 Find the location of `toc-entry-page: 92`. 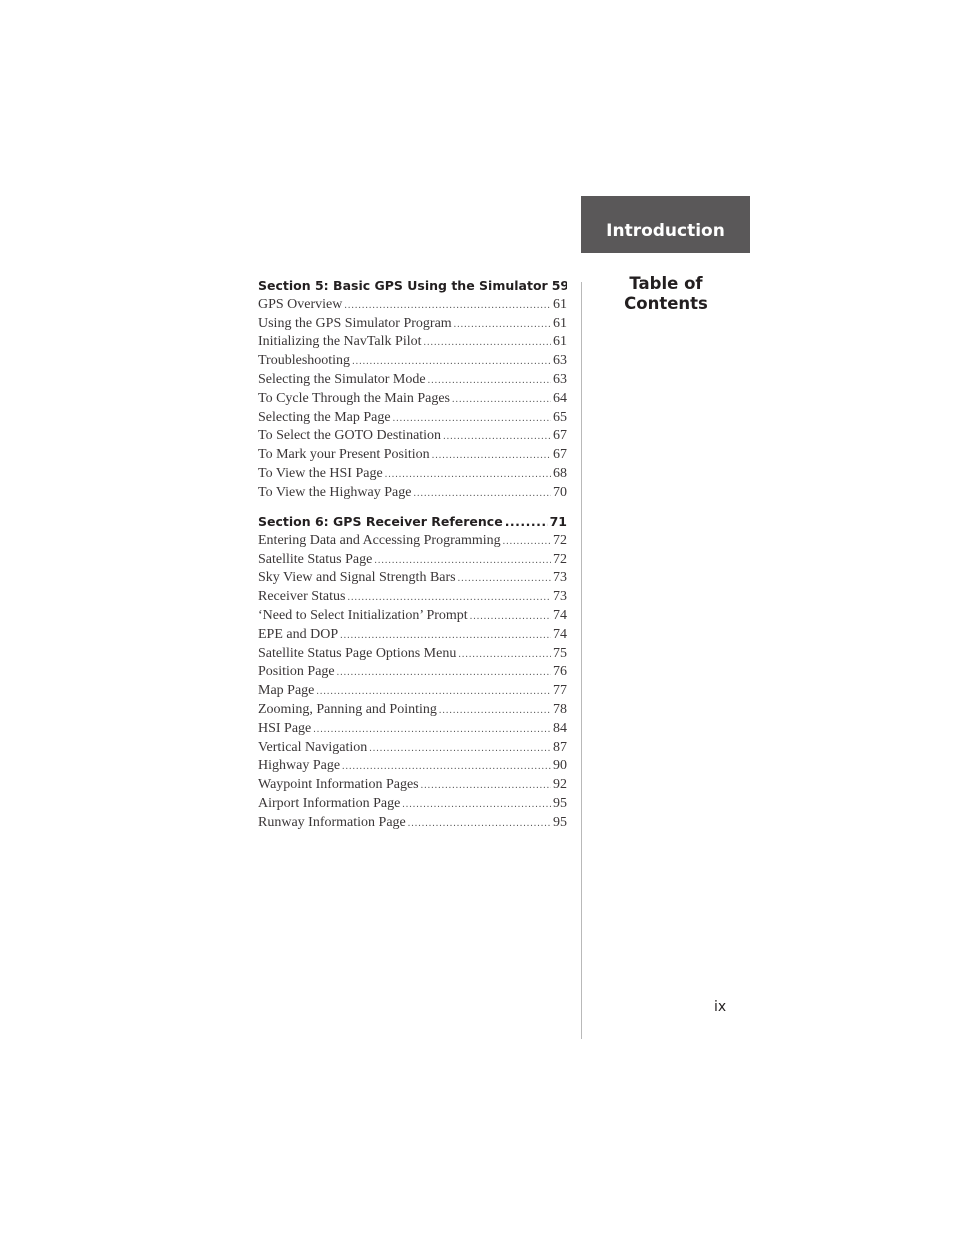

toc-entry-page: 92 is located at coordinates (560, 785).